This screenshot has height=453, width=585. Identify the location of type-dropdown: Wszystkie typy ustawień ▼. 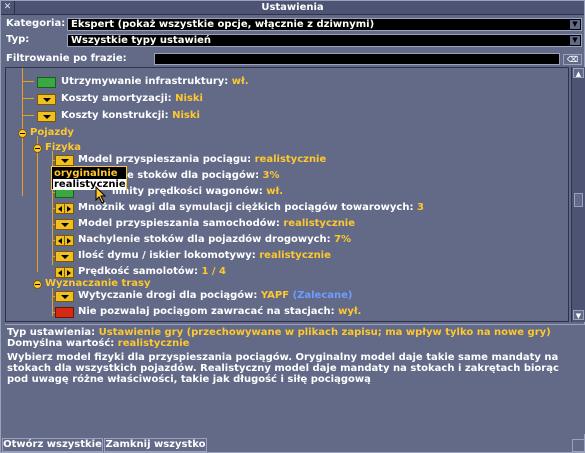
(324, 40).